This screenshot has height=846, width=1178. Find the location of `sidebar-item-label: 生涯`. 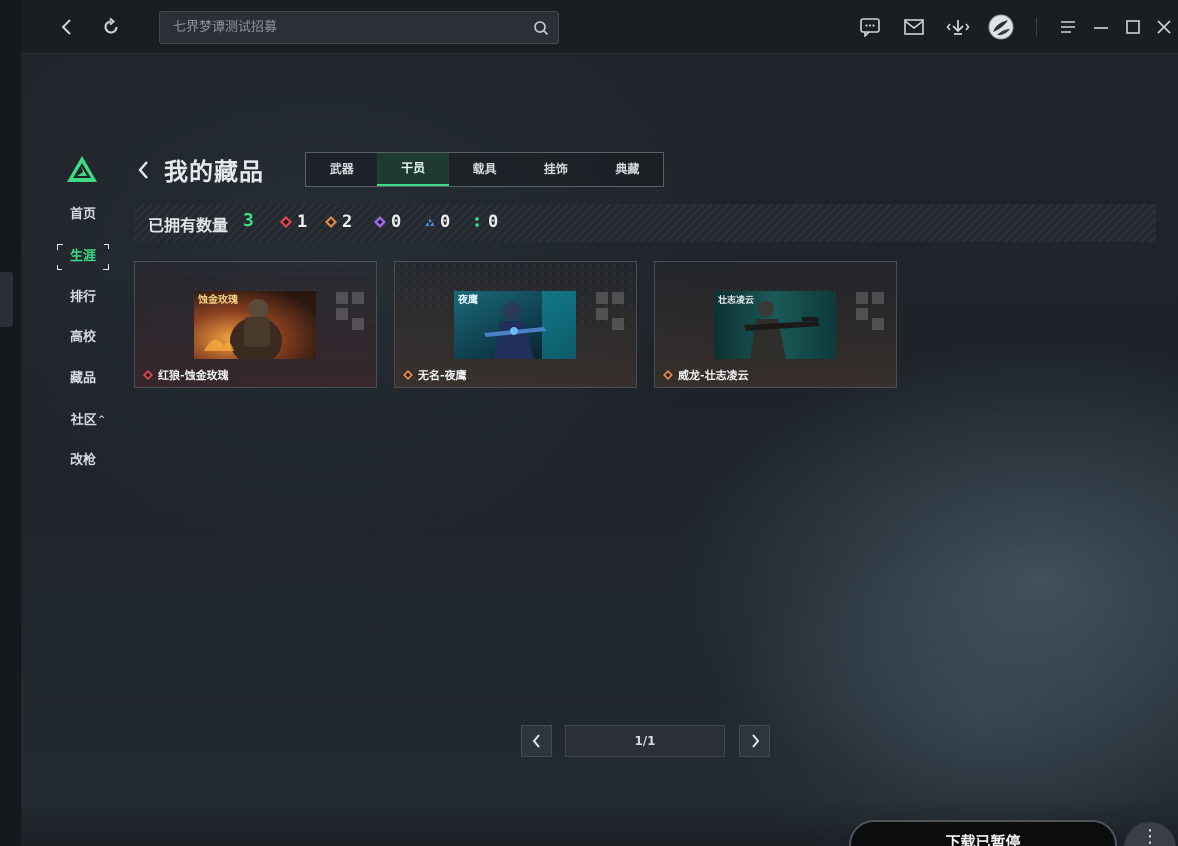

sidebar-item-label: 生涯 is located at coordinates (82, 256).